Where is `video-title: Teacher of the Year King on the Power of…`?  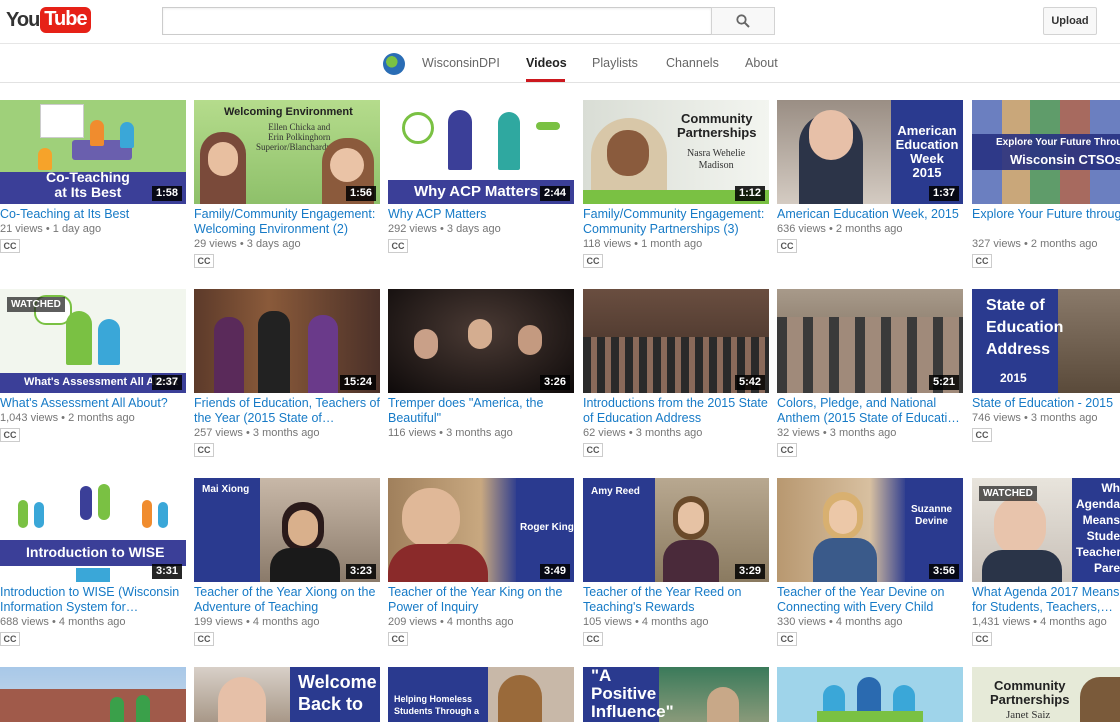 video-title: Teacher of the Year King on the Power of… is located at coordinates (481, 600).